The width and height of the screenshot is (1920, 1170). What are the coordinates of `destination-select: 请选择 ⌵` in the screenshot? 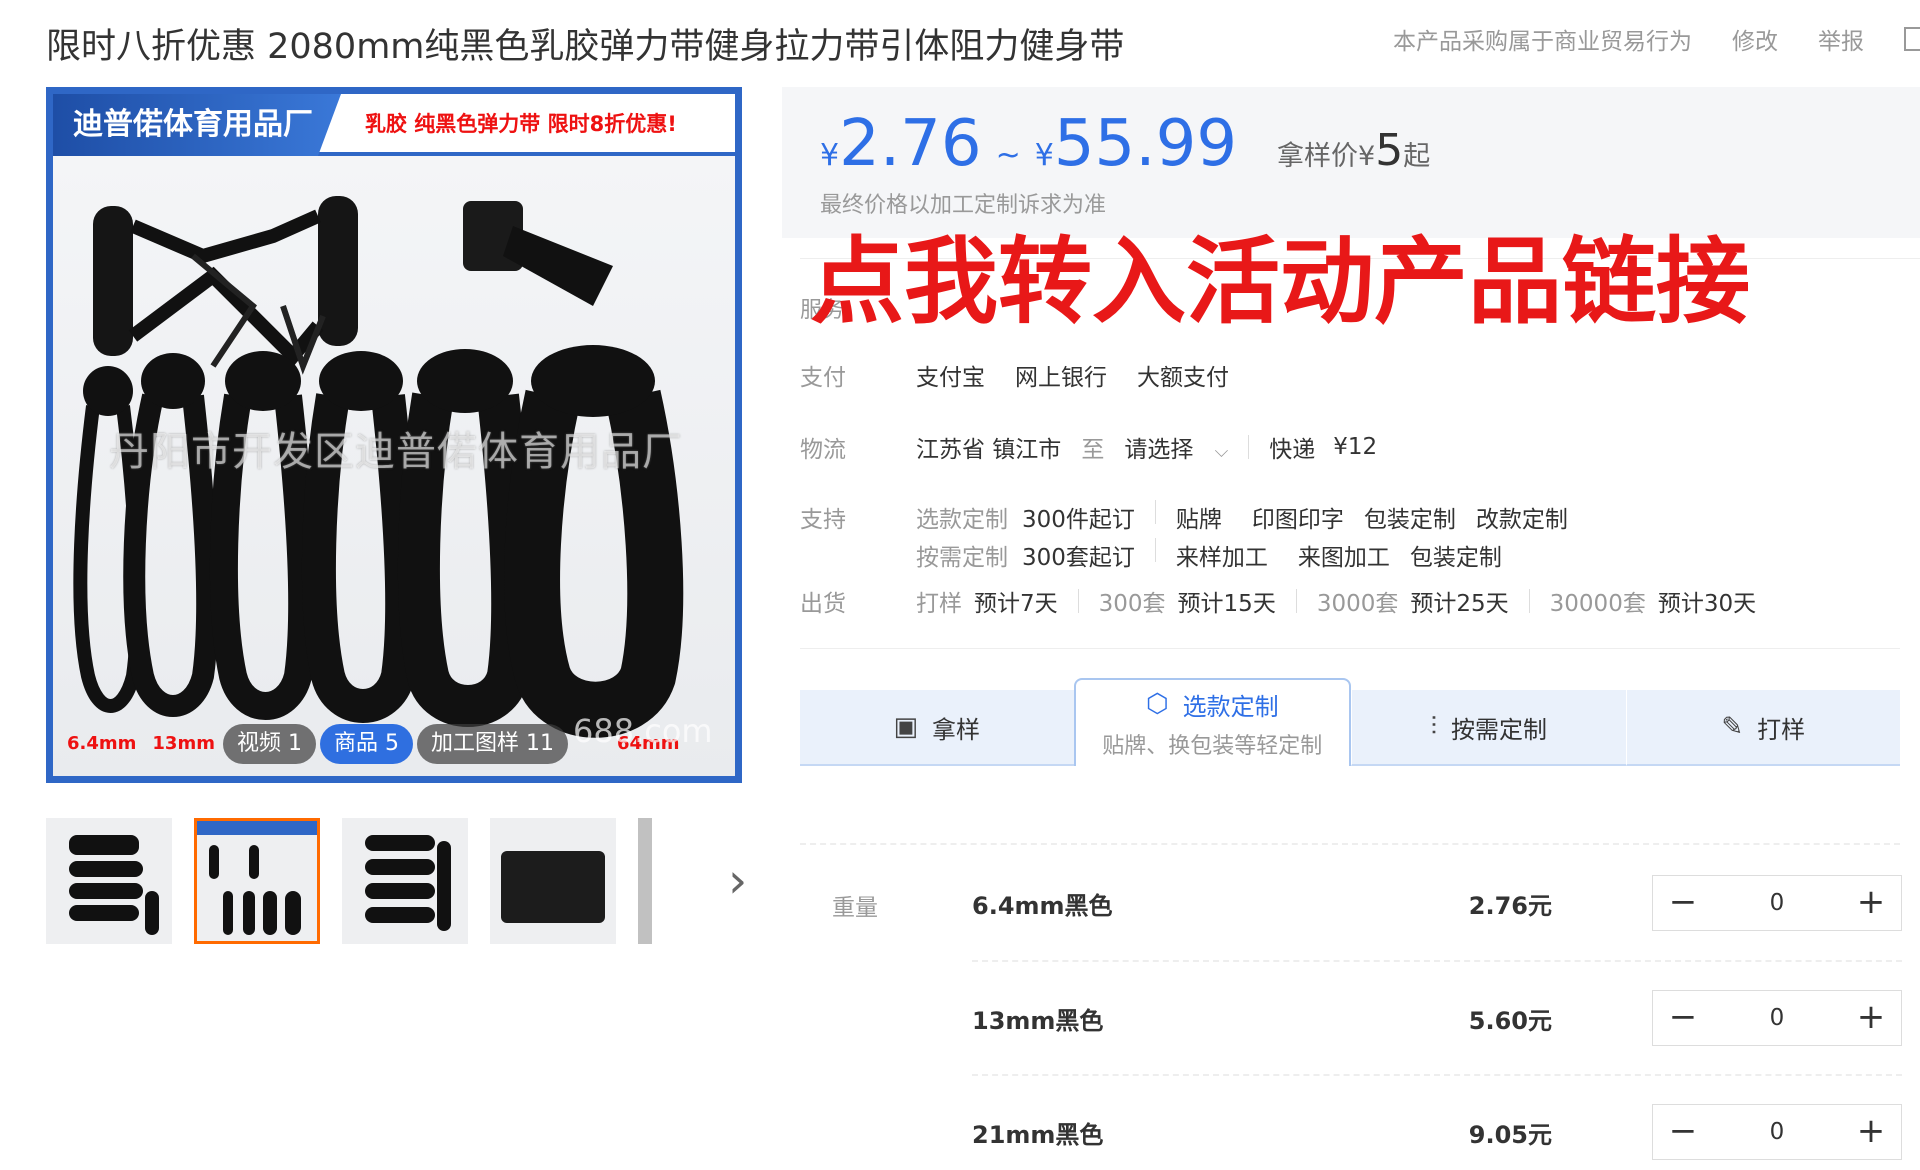 It's located at (1176, 447).